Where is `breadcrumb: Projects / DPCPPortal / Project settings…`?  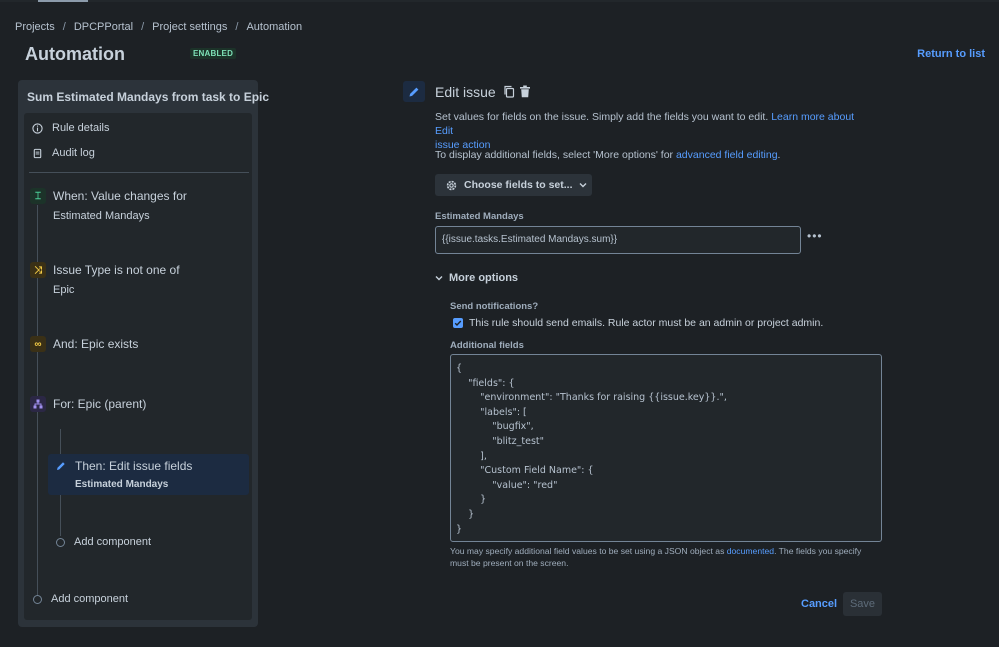 breadcrumb: Projects / DPCPPortal / Project settings… is located at coordinates (158, 27).